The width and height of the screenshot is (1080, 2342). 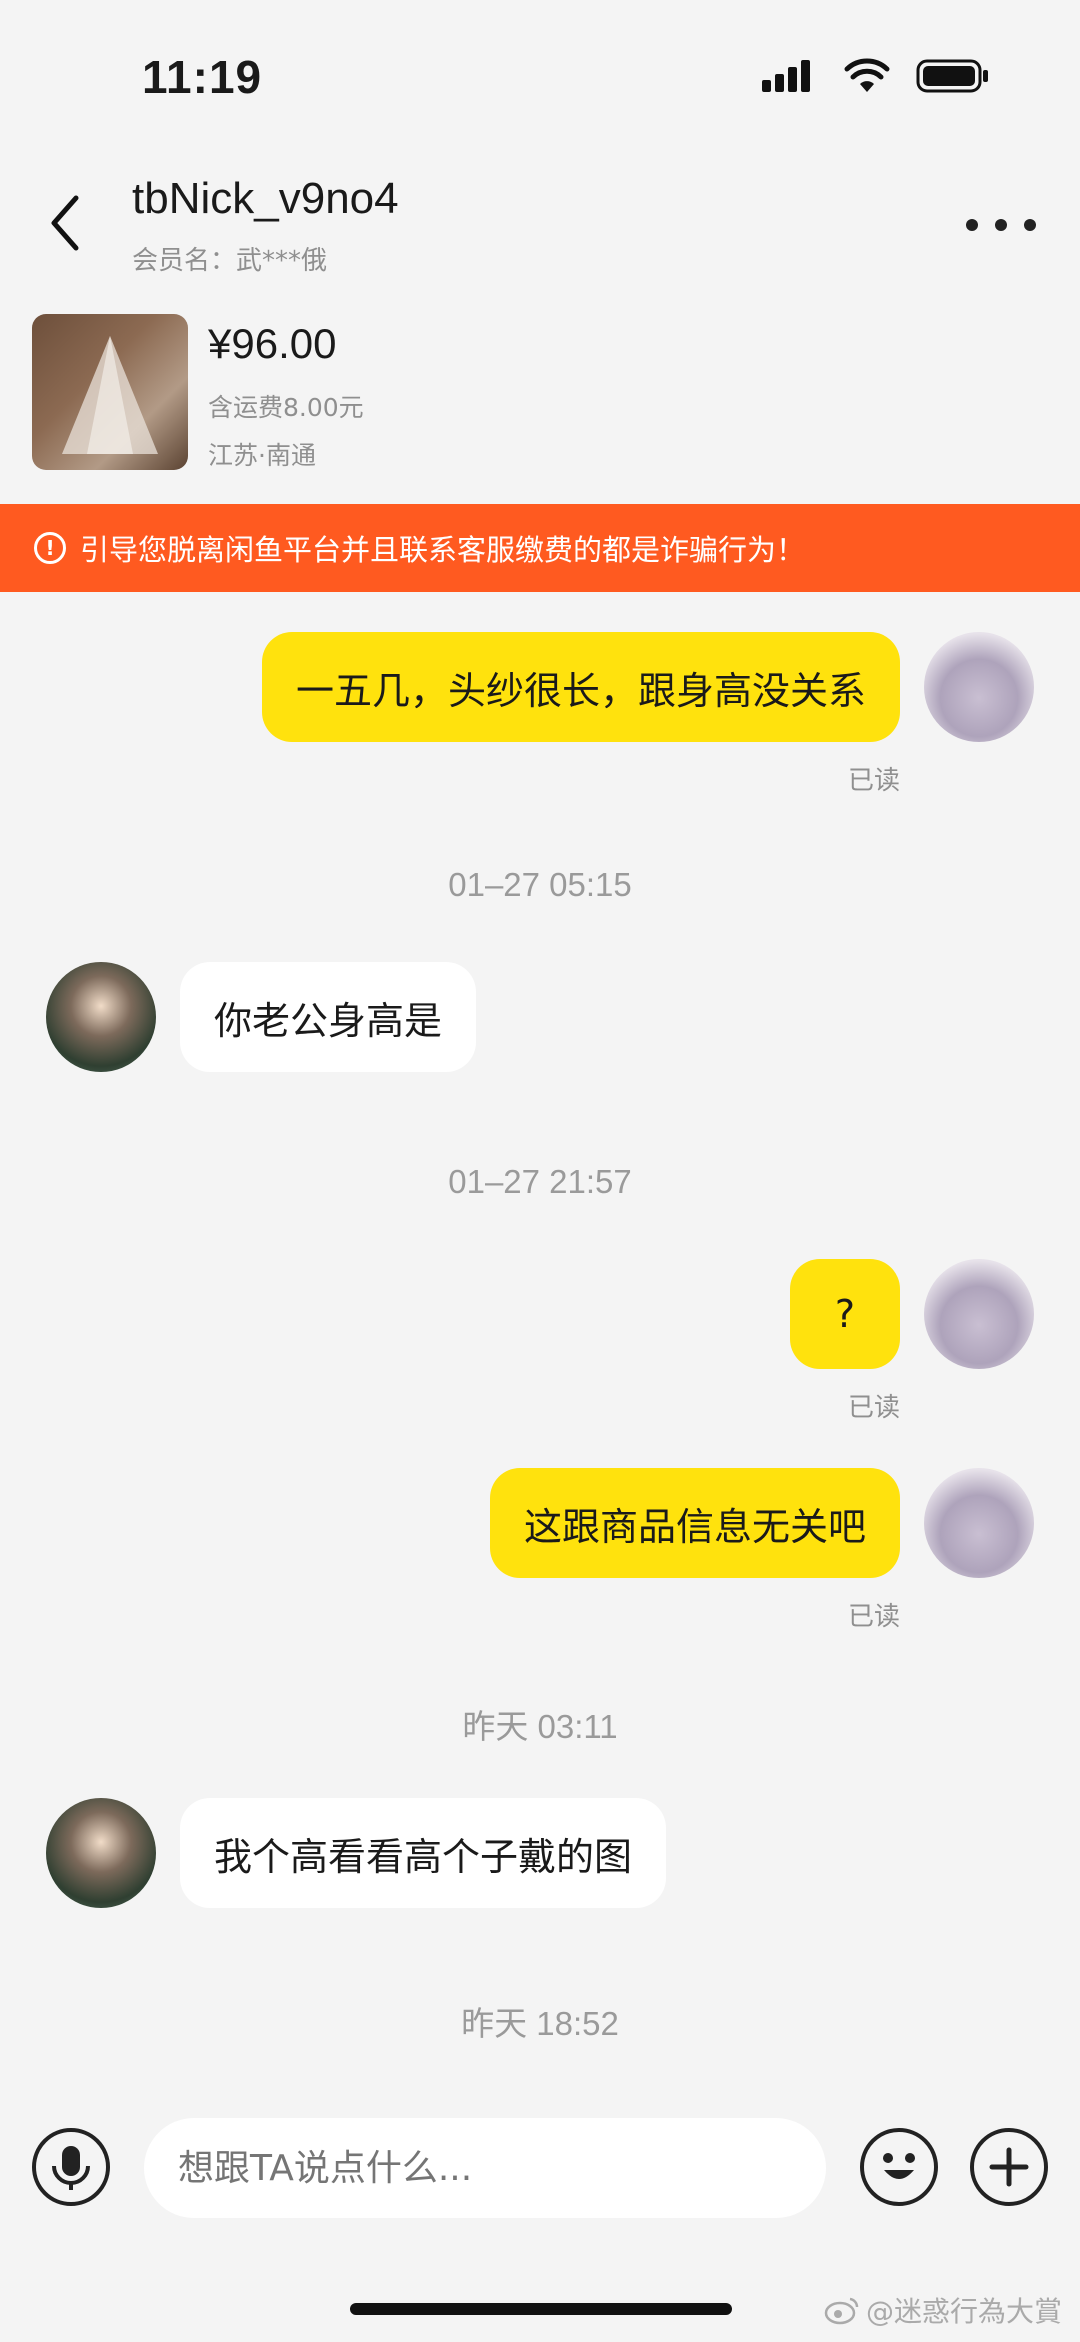 I want to click on input-bar, so click(x=540, y=2185).